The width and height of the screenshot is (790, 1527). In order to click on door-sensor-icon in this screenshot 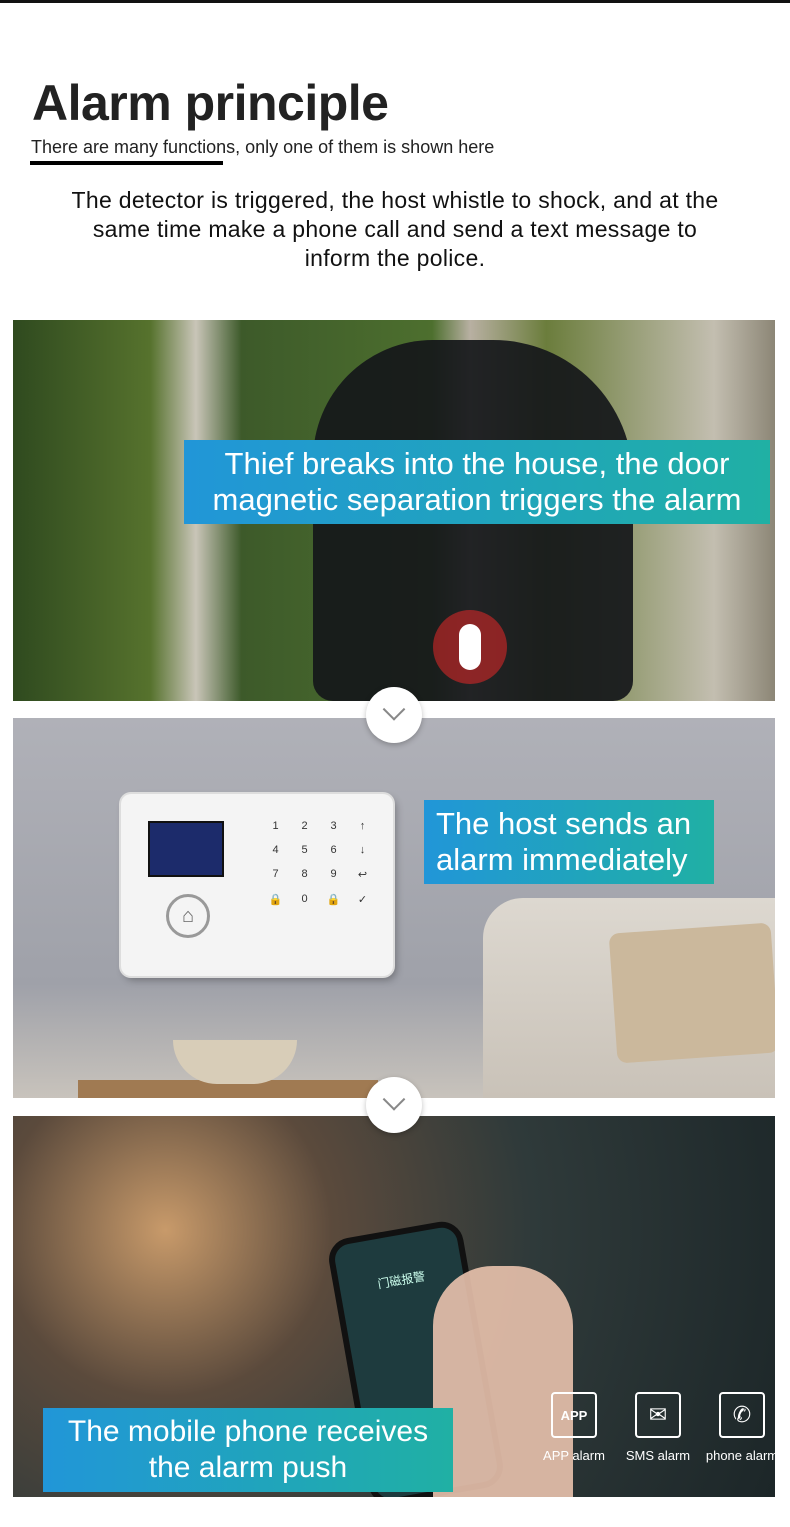, I will do `click(470, 647)`.